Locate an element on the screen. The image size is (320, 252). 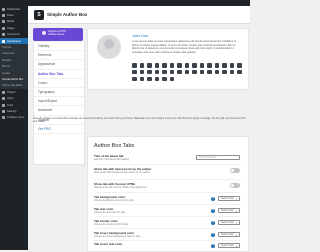
slack-icon is located at coordinates (149, 72).